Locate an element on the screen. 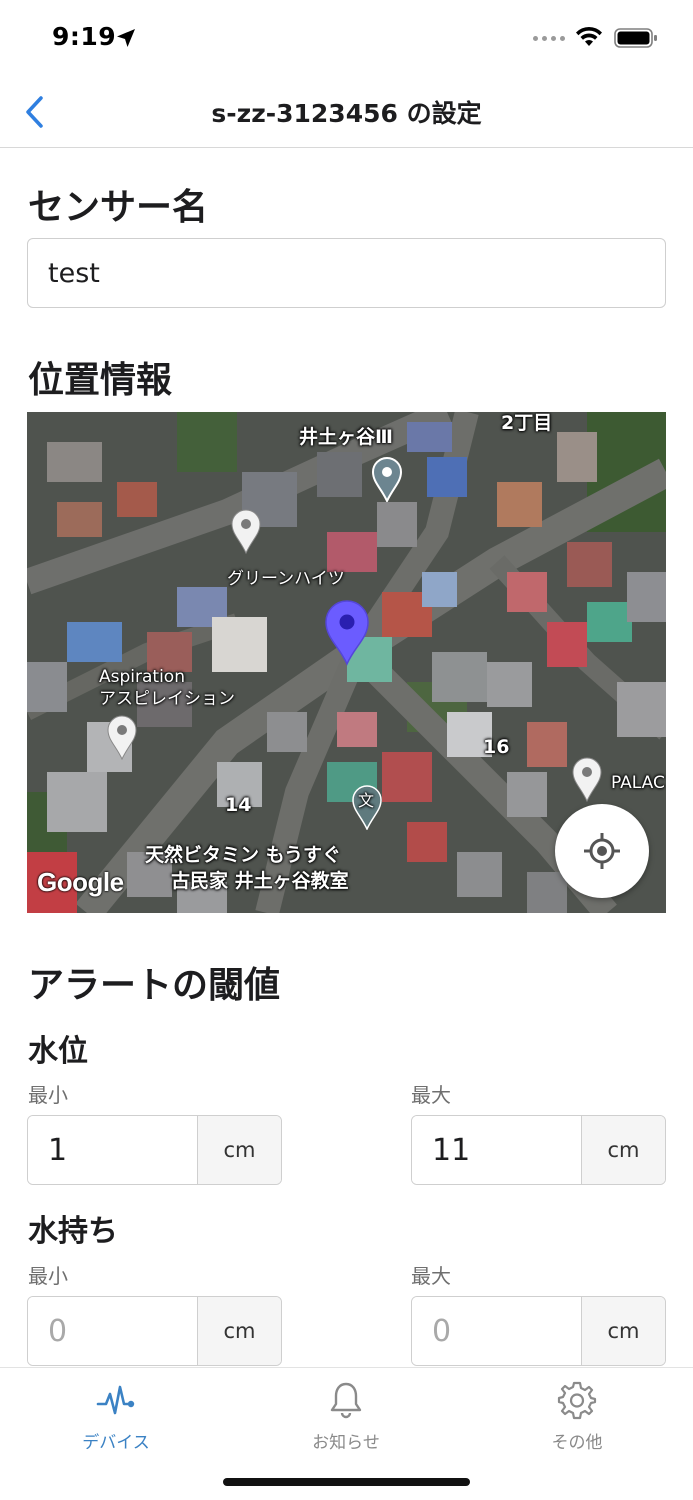 The width and height of the screenshot is (693, 1500). bell-icon is located at coordinates (346, 1400).